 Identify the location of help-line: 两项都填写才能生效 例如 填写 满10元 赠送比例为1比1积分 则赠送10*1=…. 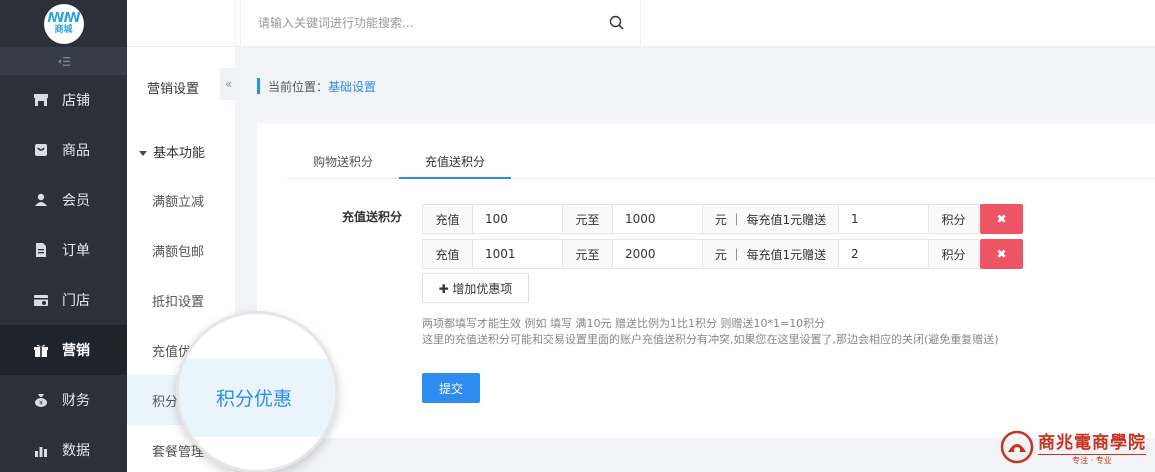
(624, 323).